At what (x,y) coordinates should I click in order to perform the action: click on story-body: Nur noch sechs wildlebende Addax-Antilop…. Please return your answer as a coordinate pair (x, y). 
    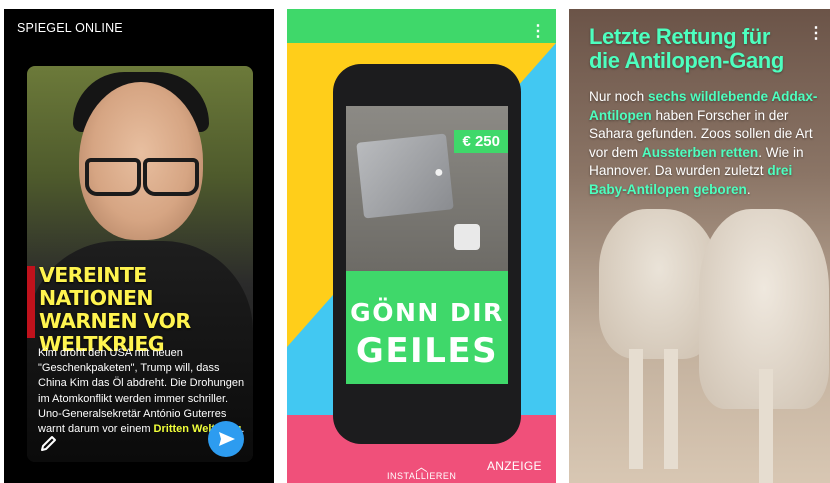
    Looking at the image, I should click on (708, 144).